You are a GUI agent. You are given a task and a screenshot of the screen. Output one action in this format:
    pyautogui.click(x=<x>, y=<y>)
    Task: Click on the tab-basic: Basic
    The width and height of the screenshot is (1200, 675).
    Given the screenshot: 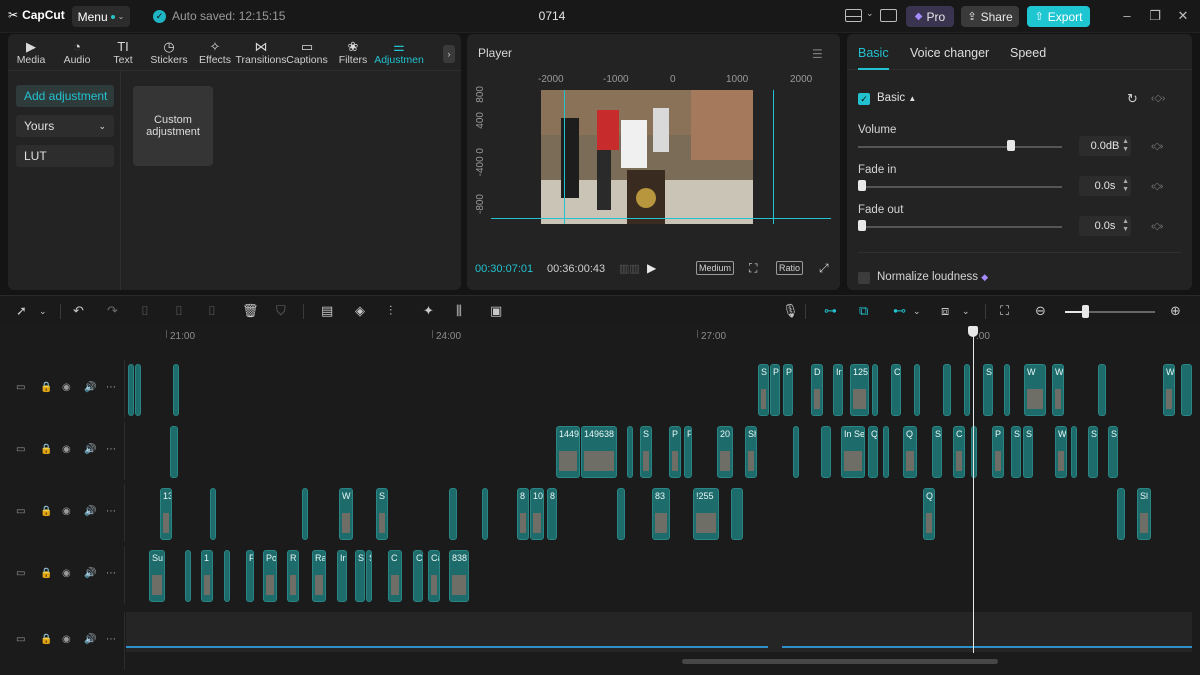 What is the action you would take?
    pyautogui.click(x=873, y=53)
    